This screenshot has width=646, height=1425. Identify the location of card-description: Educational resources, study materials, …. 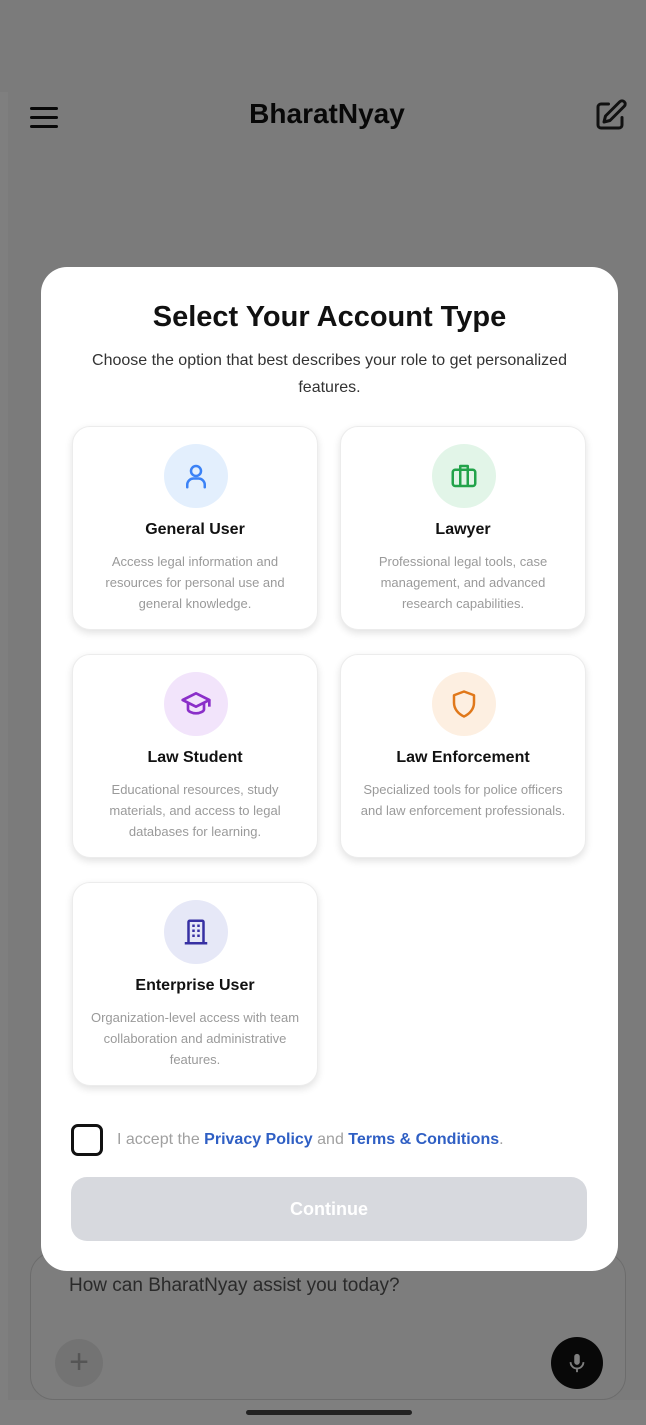
(195, 810).